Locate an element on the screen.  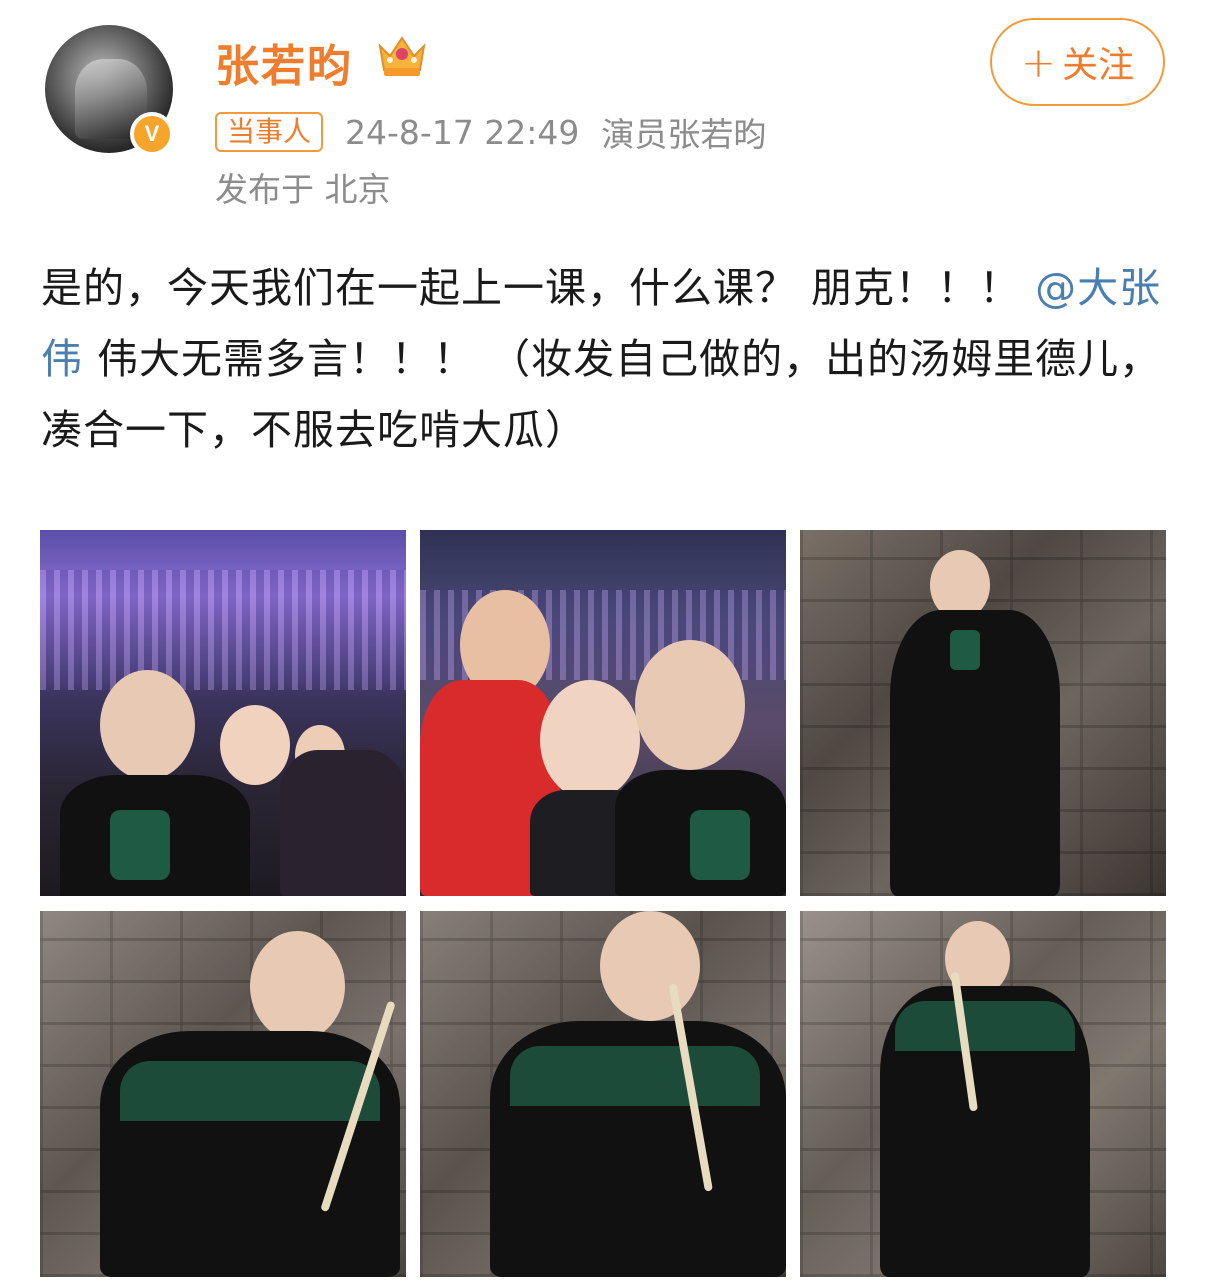
crowd-lights is located at coordinates (223, 630).